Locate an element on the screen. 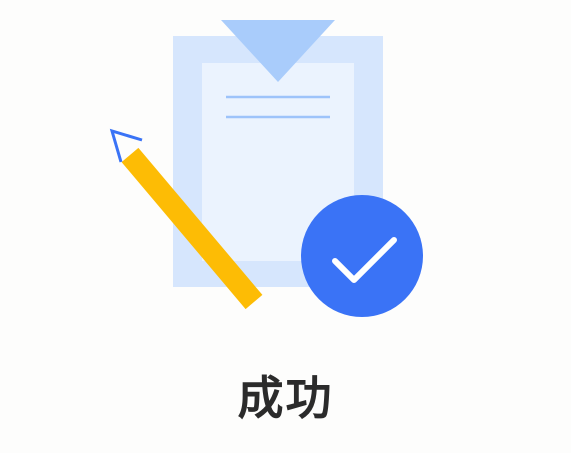  checkmark-badge-icon is located at coordinates (362, 256).